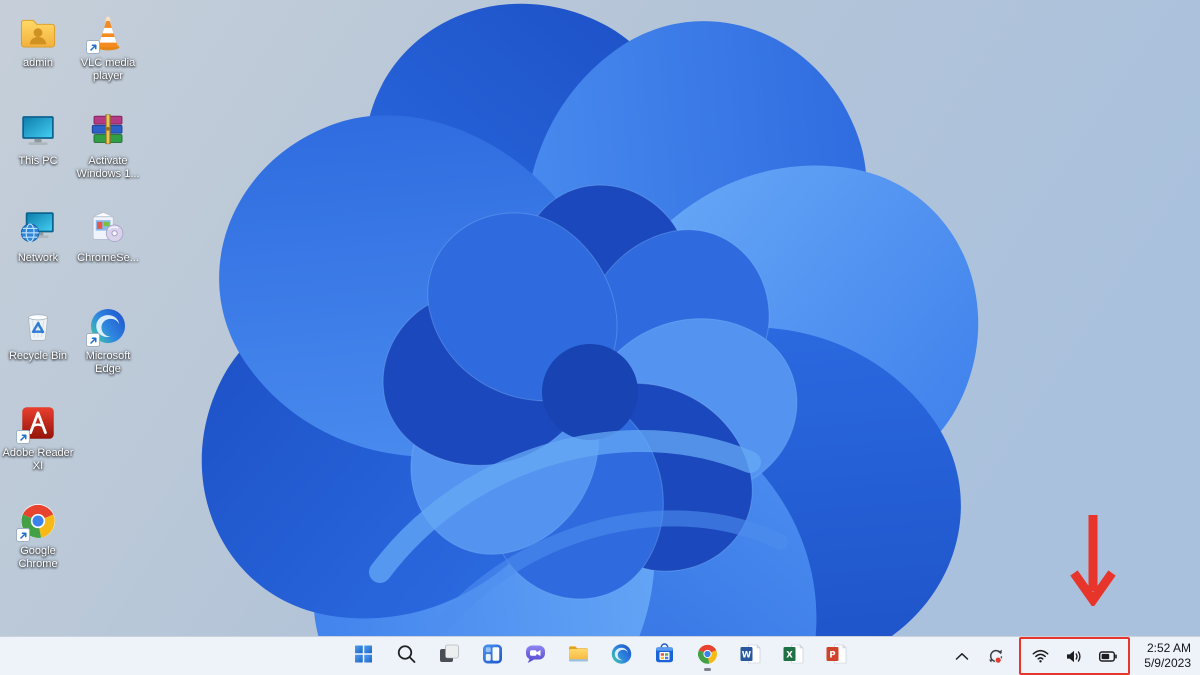 This screenshot has width=1200, height=675. Describe the element at coordinates (998, 660) in the screenshot. I see `notification-red-dot` at that location.